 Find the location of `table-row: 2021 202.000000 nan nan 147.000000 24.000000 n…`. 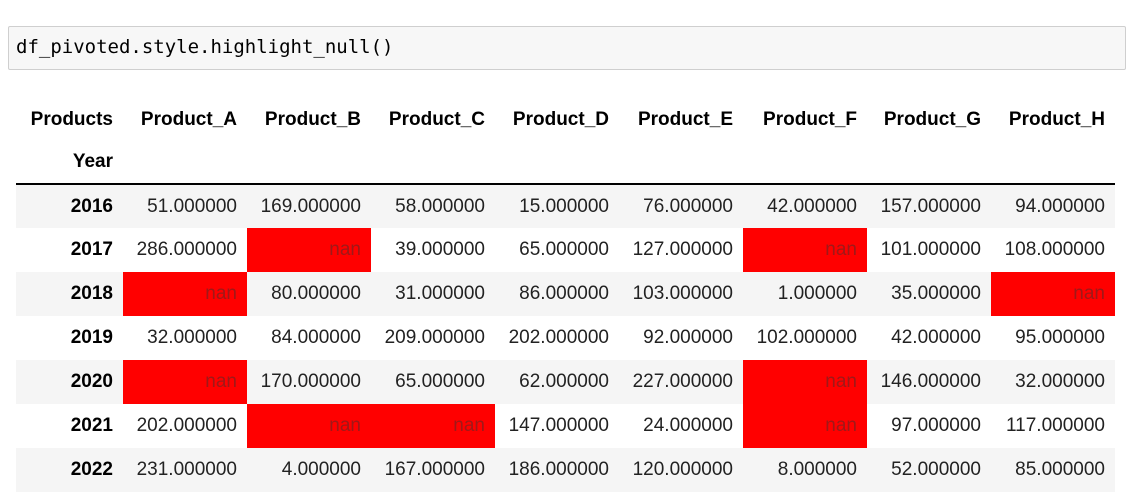

table-row: 2021 202.000000 nan nan 147.000000 24.000000 n… is located at coordinates (565, 426).